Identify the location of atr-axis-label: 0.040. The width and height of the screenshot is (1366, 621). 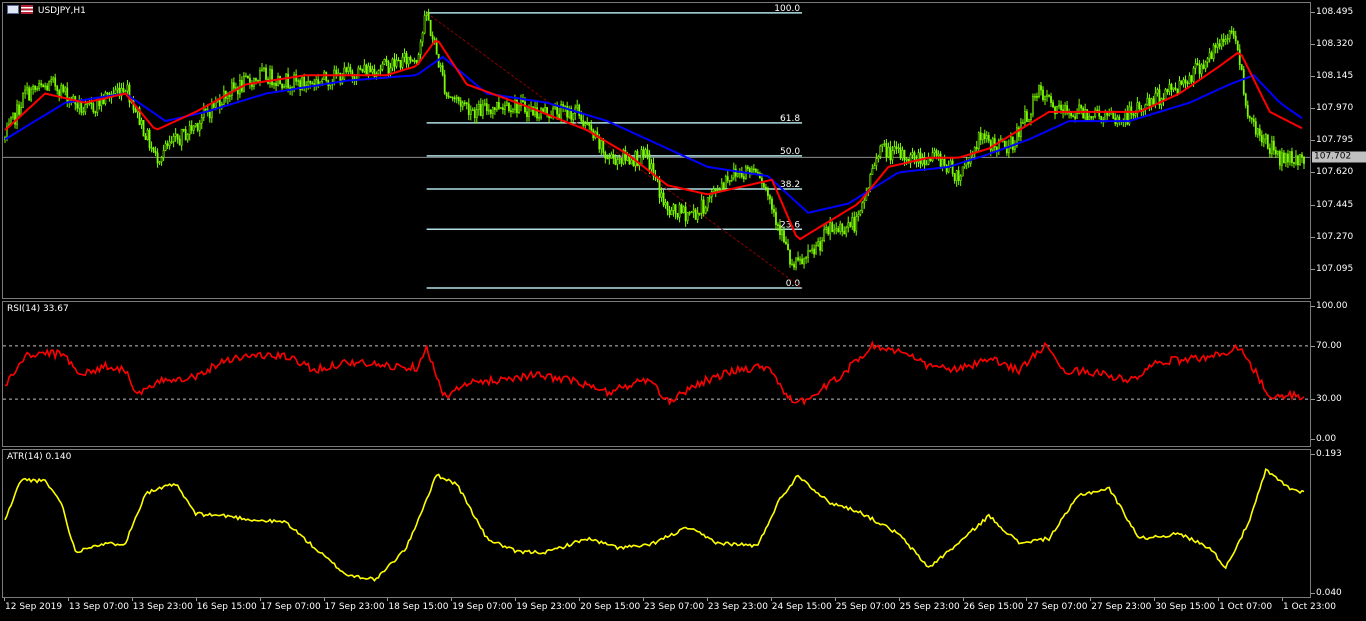
(1329, 593).